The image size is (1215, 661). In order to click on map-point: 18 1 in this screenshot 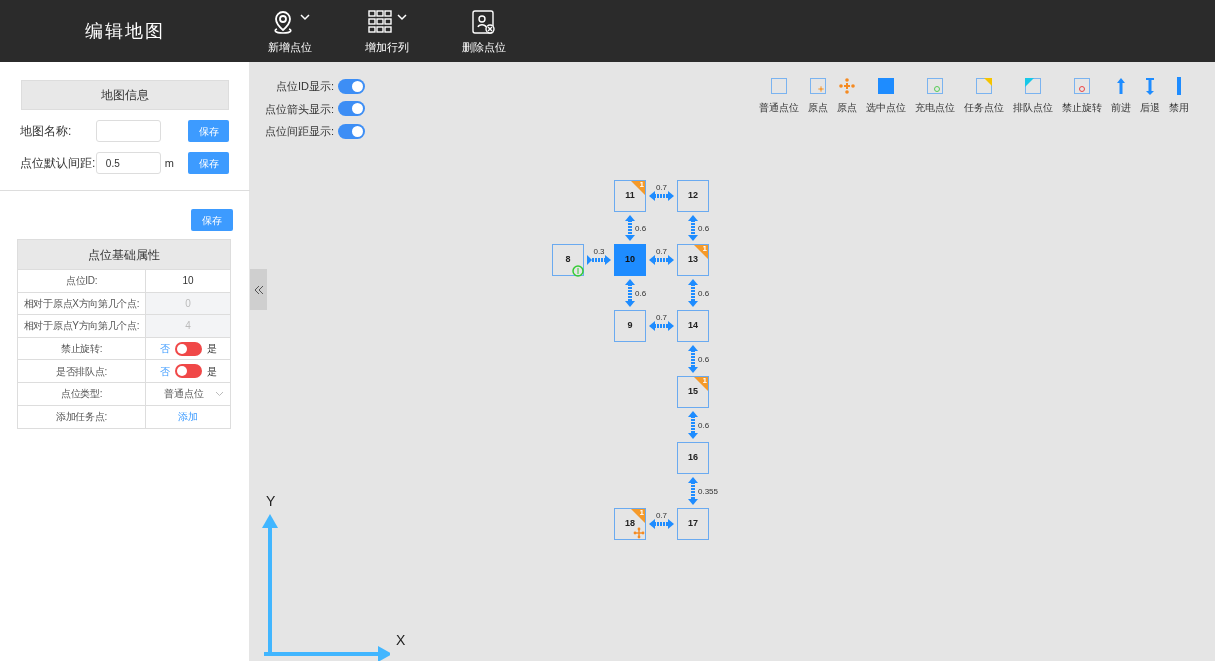, I will do `click(630, 524)`.